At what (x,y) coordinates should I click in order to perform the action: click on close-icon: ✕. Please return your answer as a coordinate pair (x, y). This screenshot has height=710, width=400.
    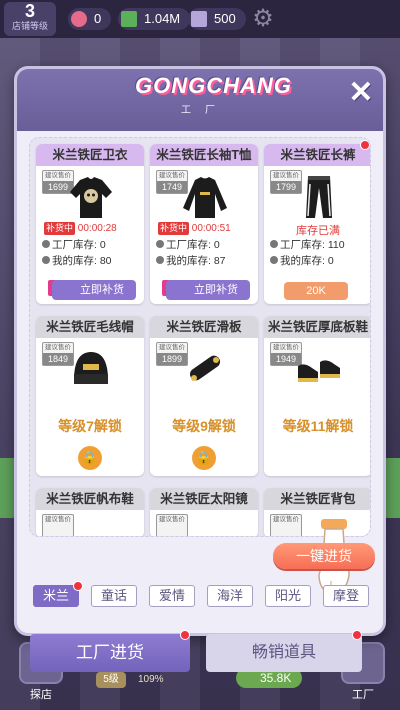
    Looking at the image, I should click on (361, 93).